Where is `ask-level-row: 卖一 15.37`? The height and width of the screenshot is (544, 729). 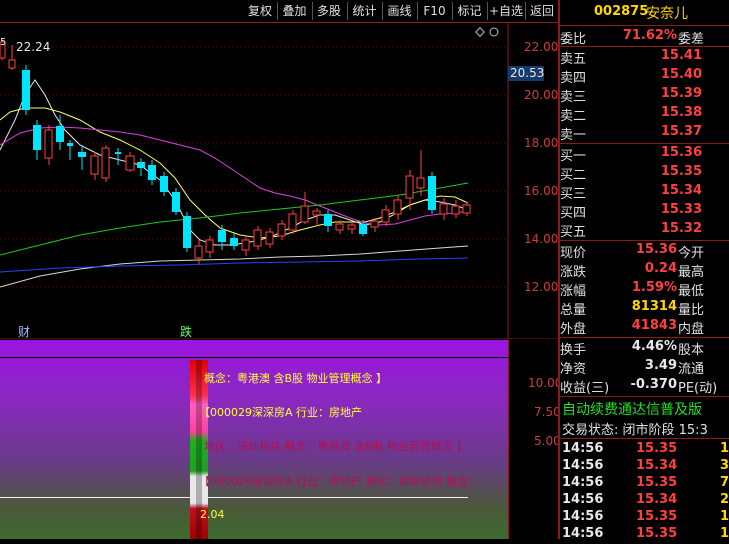
ask-level-row: 卖一 15.37 is located at coordinates (644, 133).